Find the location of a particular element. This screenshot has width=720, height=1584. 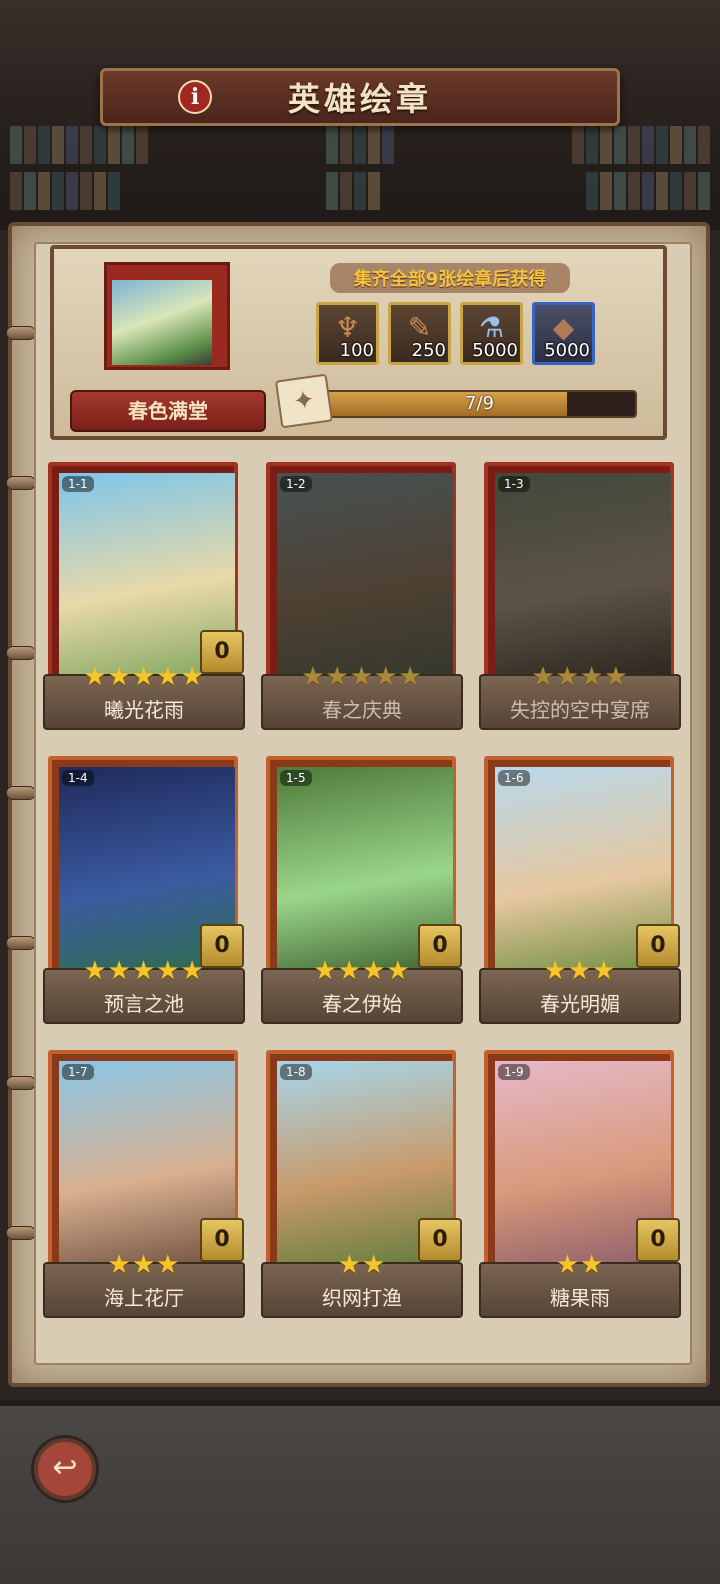

card-name: 预言之池 is located at coordinates (144, 1004).